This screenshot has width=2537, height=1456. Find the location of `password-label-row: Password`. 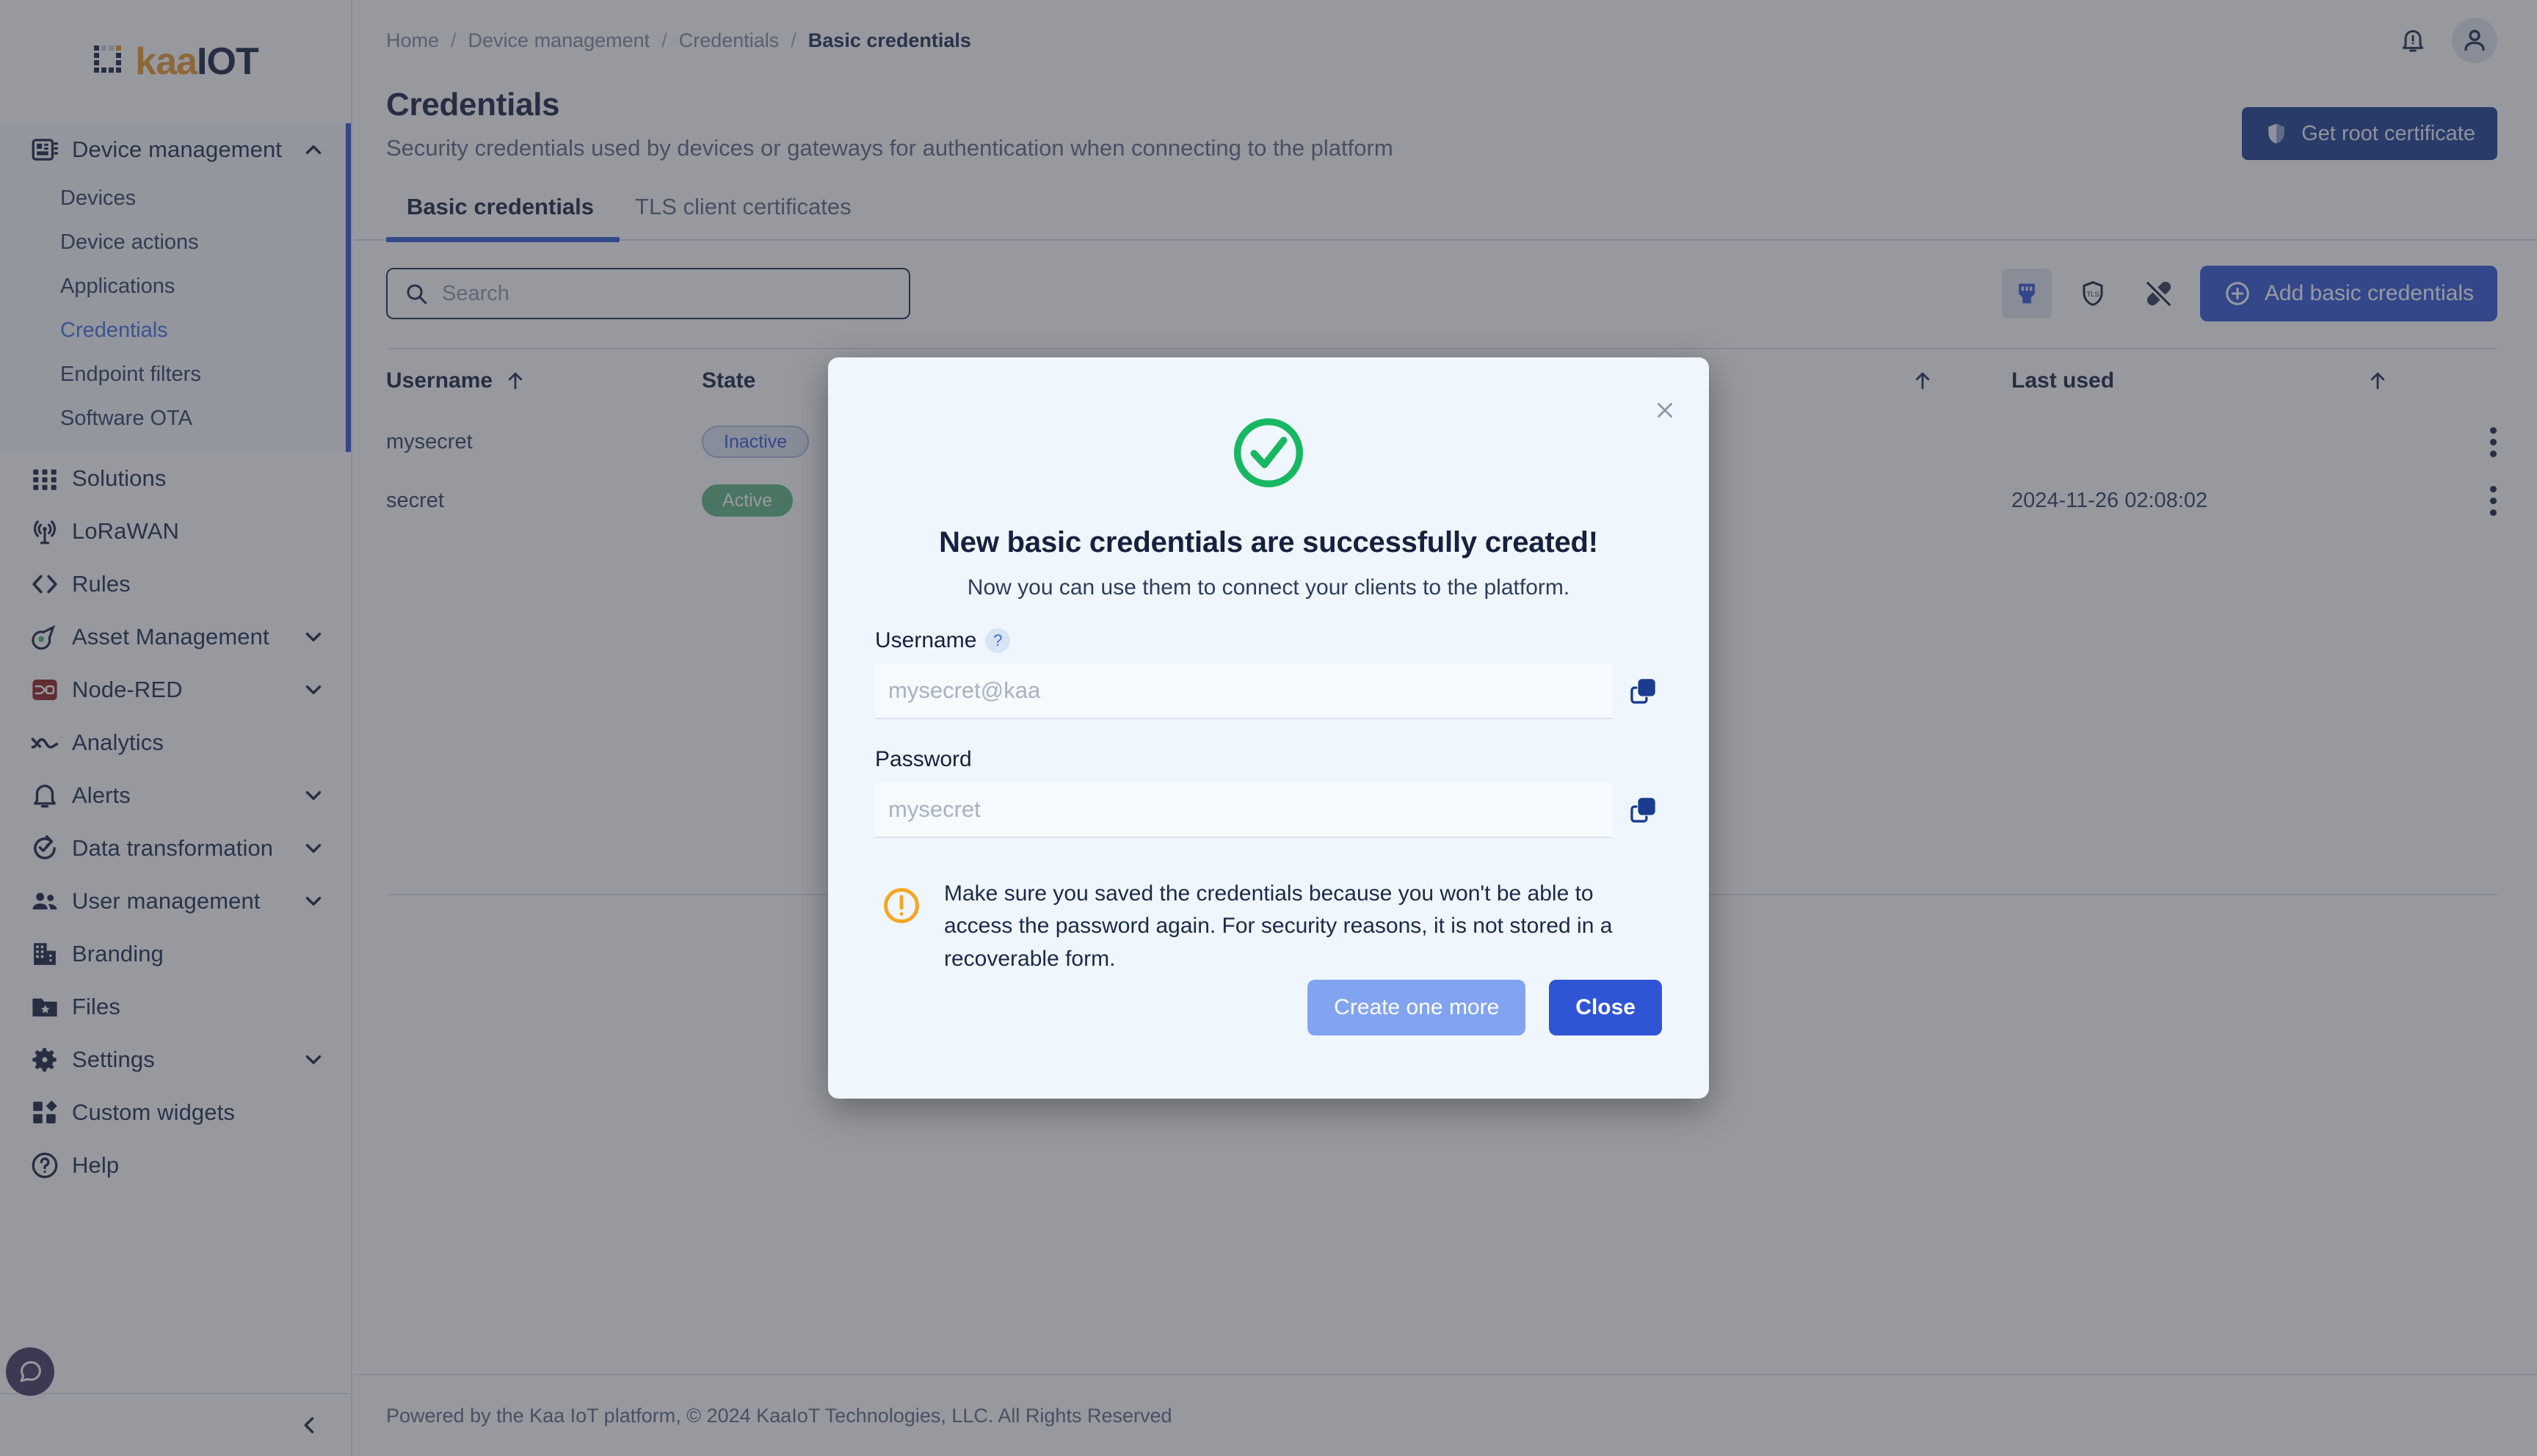

password-label-row: Password is located at coordinates (1268, 759).